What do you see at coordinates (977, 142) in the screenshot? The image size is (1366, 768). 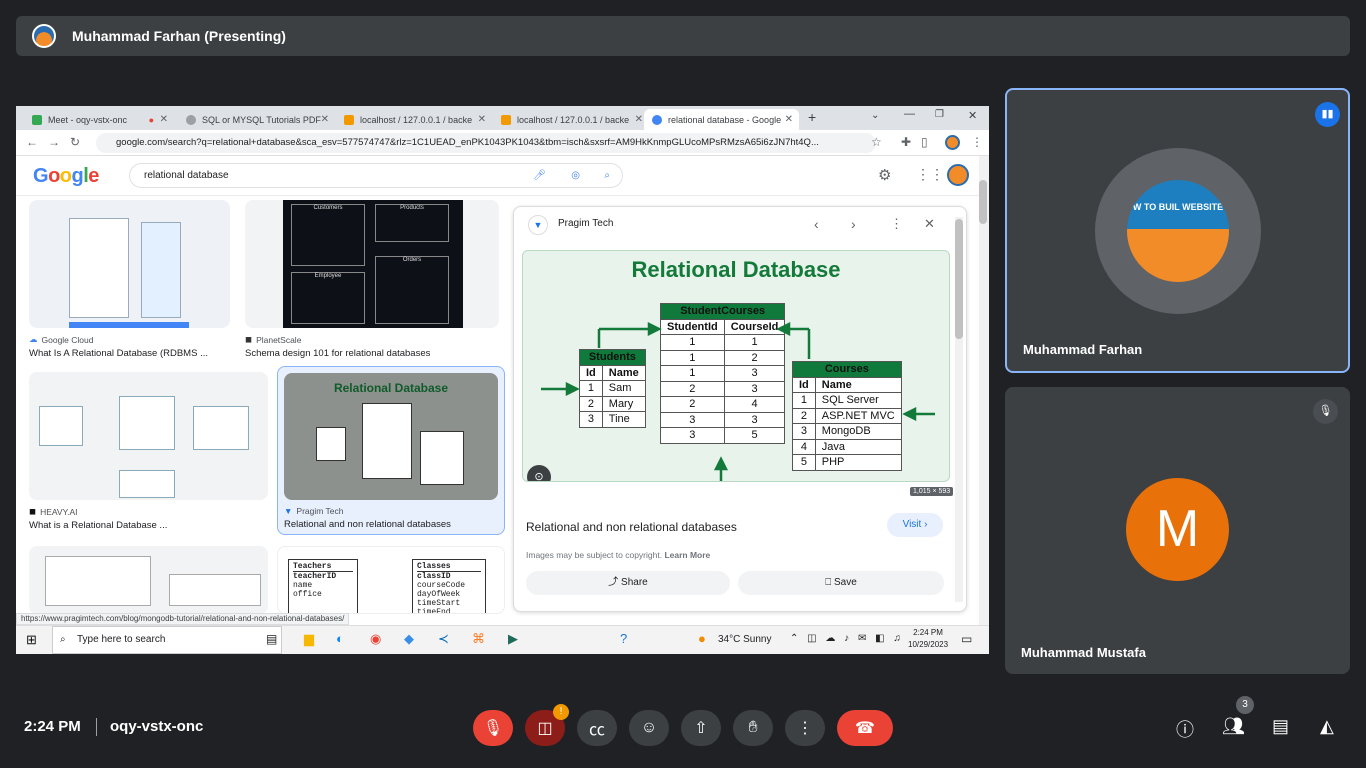 I see `menu-icon: ⋮` at bounding box center [977, 142].